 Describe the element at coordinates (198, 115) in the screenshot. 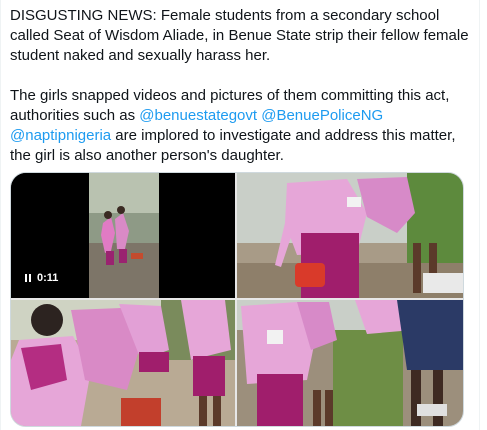

I see `mention-benuestategovt: @benuestategovt` at that location.